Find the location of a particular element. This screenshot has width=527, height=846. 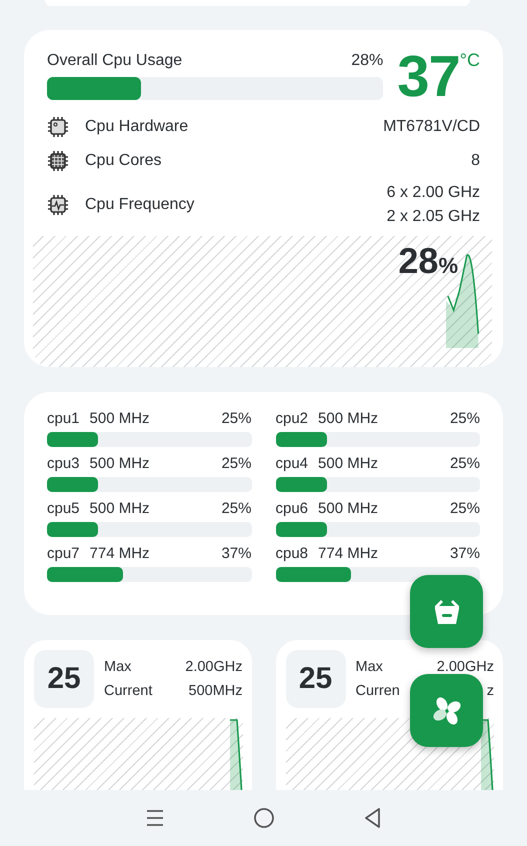

spec-value: 6 x 2.00 GHz is located at coordinates (433, 193).